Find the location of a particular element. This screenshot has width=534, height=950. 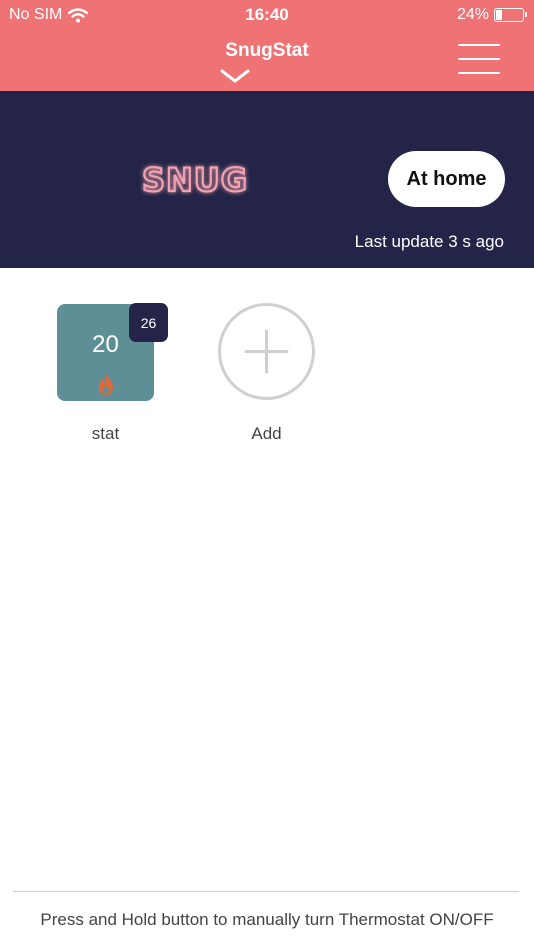

flame-icon is located at coordinates (106, 384).